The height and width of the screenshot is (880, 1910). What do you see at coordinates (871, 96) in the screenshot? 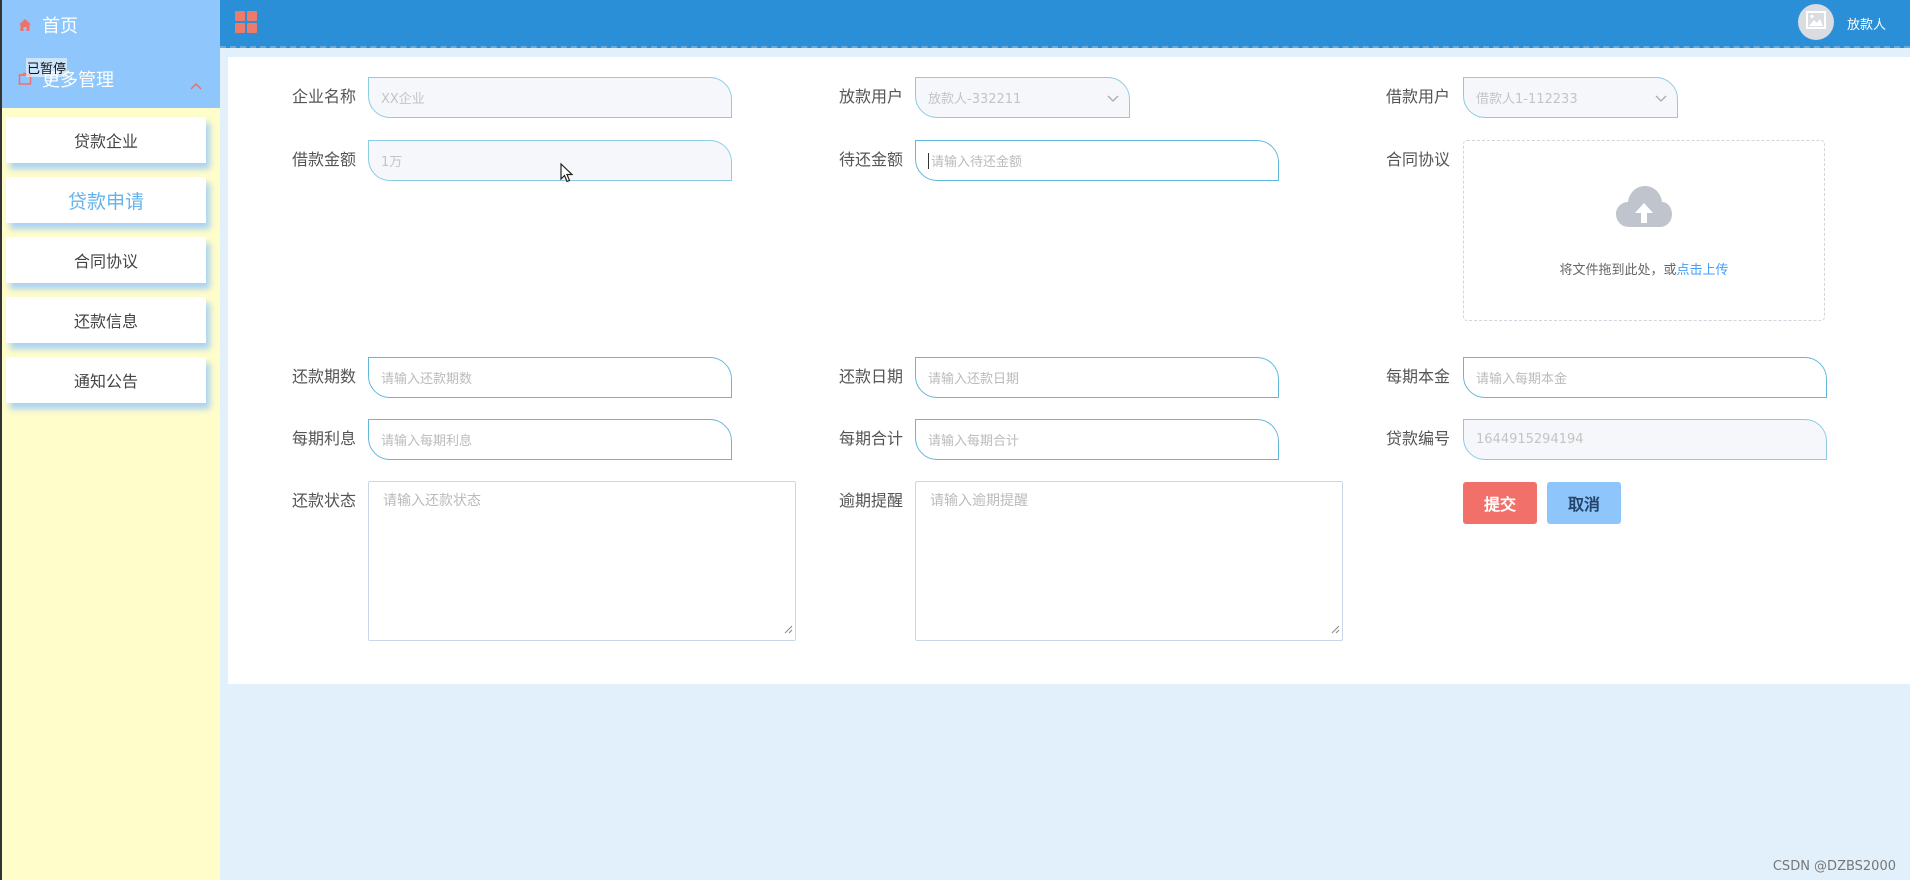
I see `lender-user-label: 放款用户` at bounding box center [871, 96].